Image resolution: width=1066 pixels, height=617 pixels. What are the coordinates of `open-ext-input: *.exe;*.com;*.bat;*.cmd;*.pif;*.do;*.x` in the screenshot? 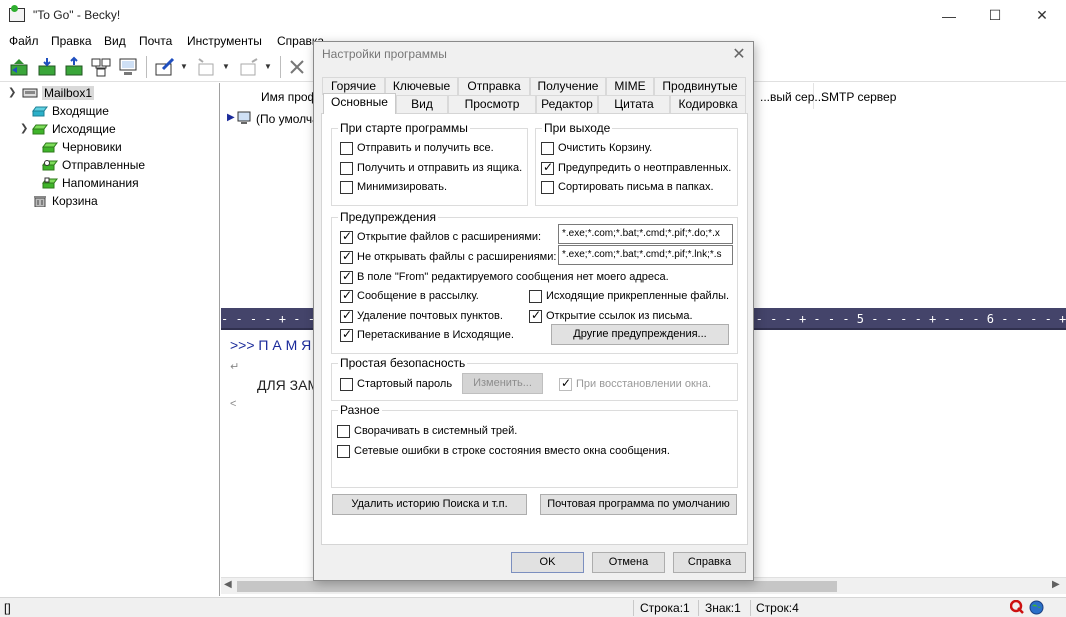 It's located at (645, 234).